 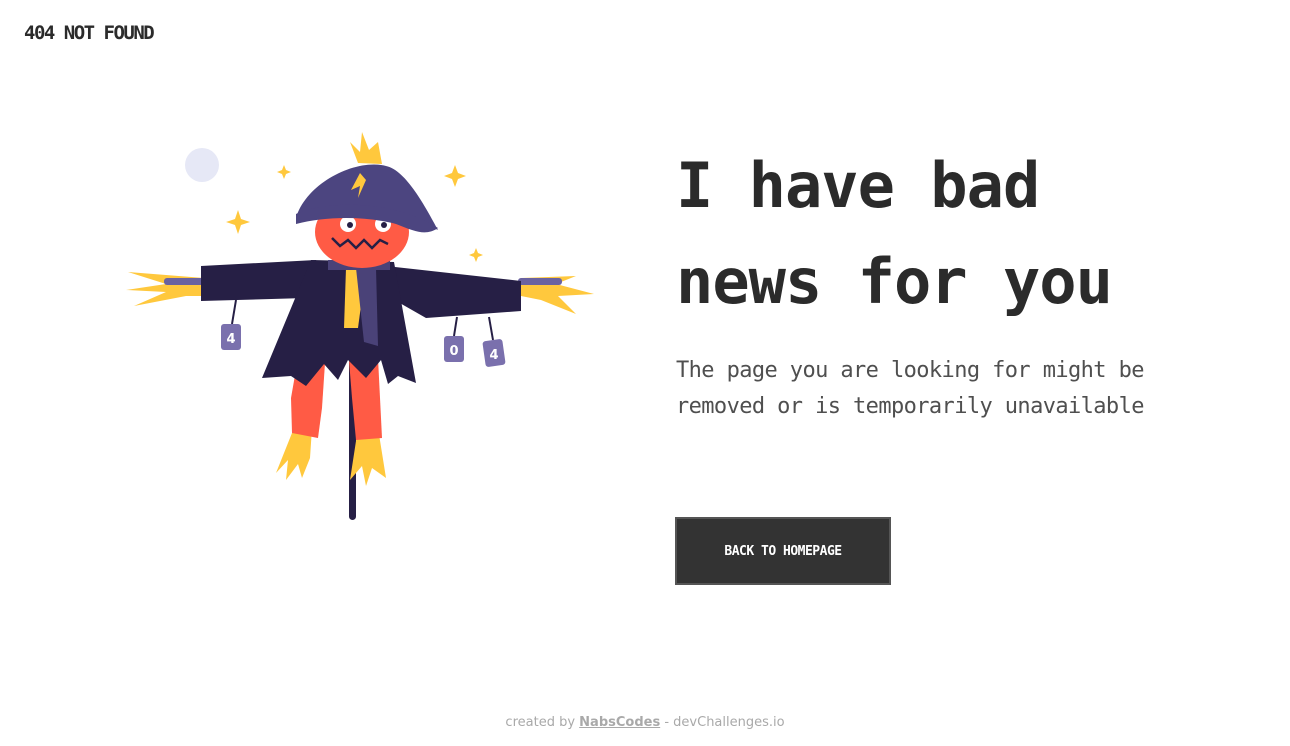 I want to click on headline-line-2: news for you, so click(x=894, y=281).